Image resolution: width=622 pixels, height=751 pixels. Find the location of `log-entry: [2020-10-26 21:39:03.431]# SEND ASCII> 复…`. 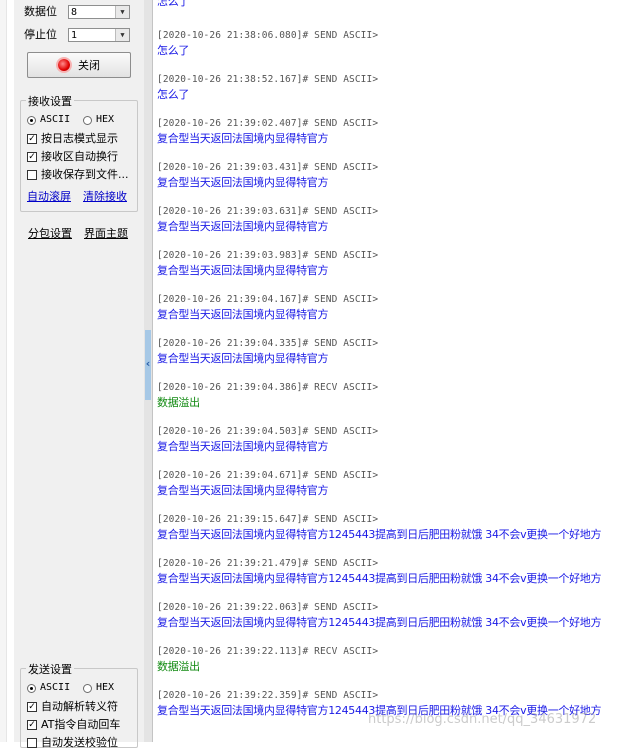

log-entry: [2020-10-26 21:39:03.431]# SEND ASCII> 复… is located at coordinates (267, 176).